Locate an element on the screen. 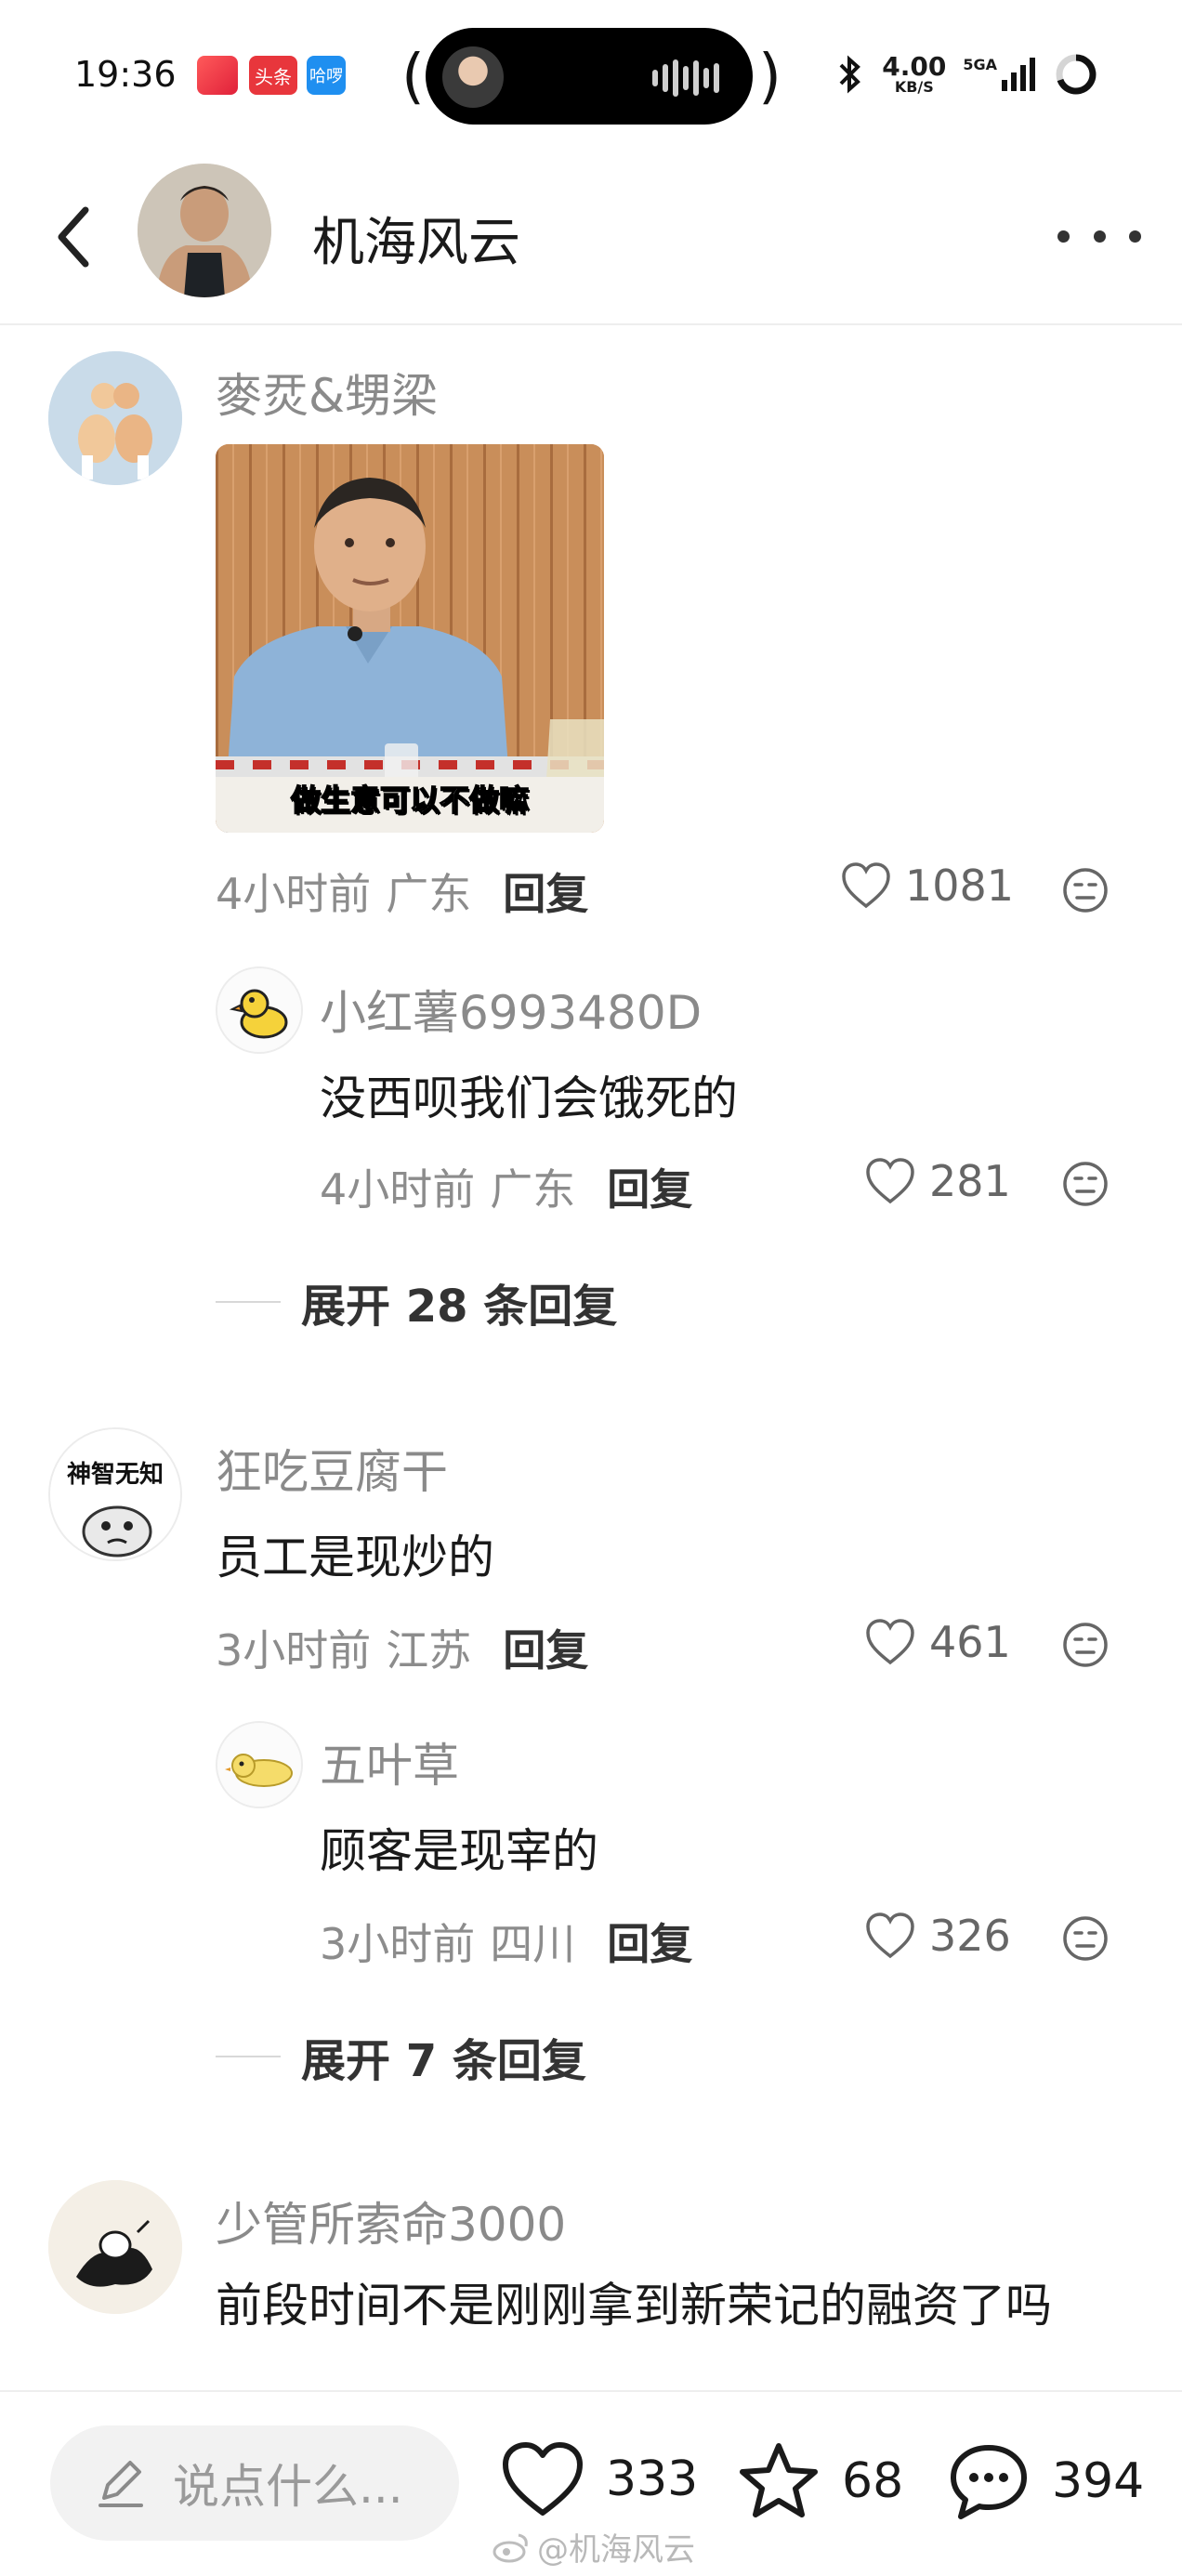  watermark: @机海风云 is located at coordinates (593, 2546).